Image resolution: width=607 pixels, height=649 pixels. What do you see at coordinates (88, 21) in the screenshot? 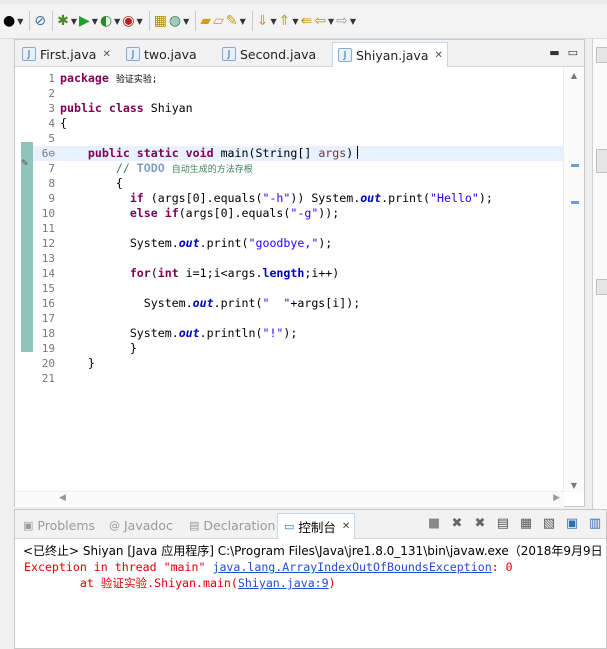
I see `run-button: ▶ ▼` at bounding box center [88, 21].